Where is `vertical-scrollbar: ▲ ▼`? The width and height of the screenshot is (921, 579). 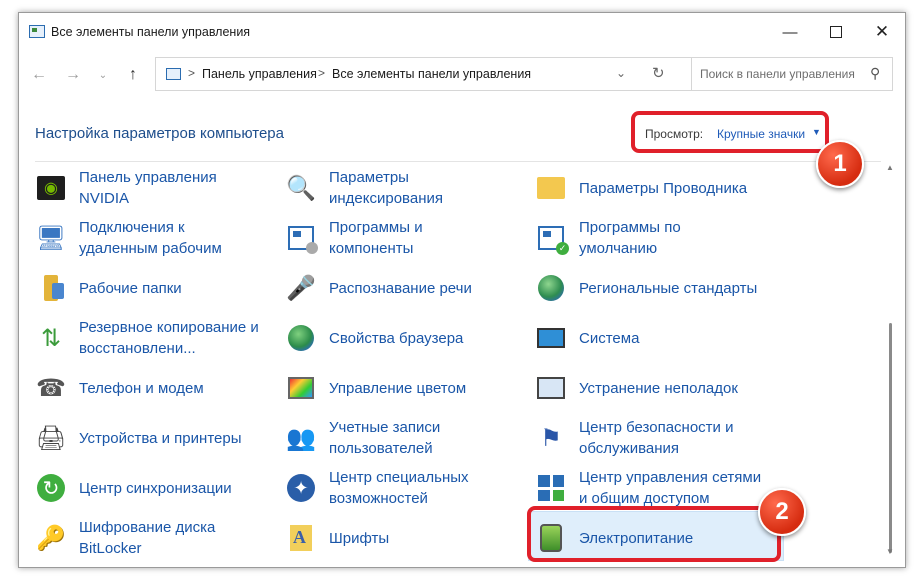 vertical-scrollbar: ▲ ▼ is located at coordinates (891, 362).